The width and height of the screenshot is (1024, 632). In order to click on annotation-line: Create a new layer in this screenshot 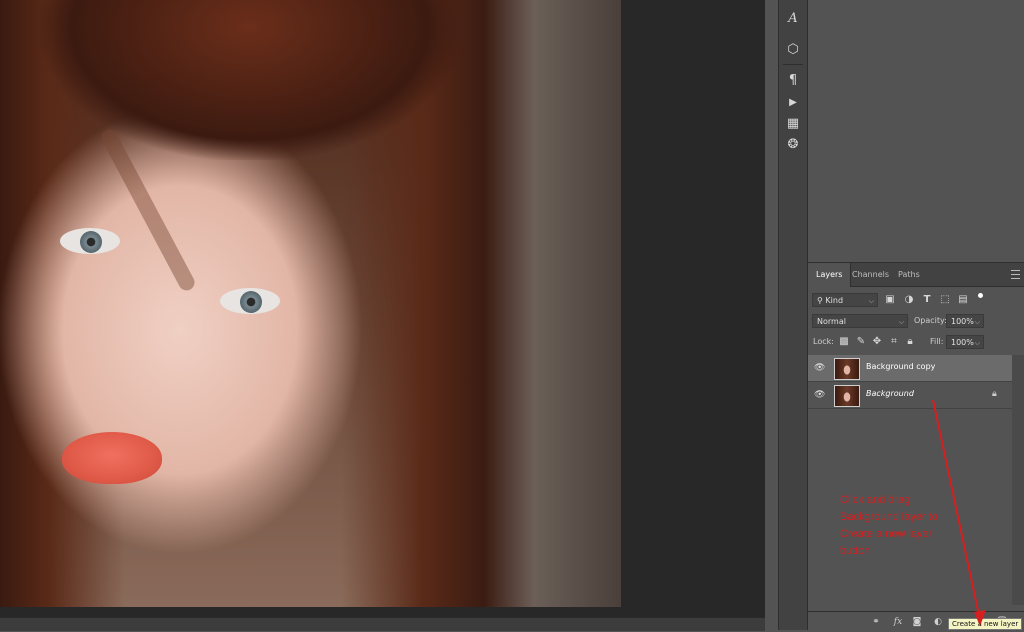, I will do `click(886, 534)`.